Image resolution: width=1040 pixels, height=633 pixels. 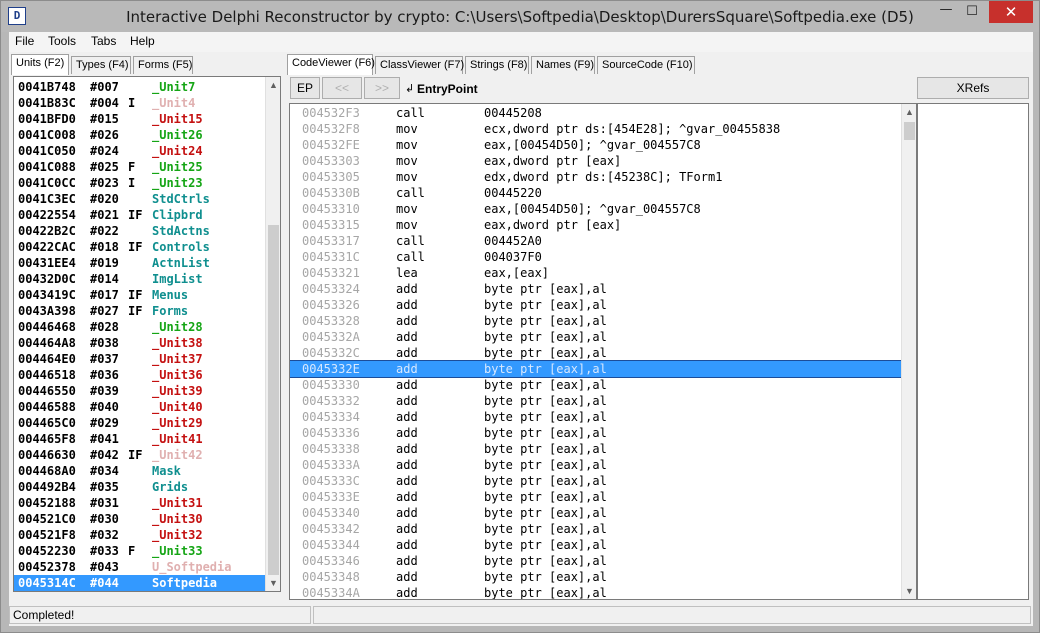 I want to click on unit-list-item: 0041C3EC #020 StdCtrls, so click(x=140, y=199).